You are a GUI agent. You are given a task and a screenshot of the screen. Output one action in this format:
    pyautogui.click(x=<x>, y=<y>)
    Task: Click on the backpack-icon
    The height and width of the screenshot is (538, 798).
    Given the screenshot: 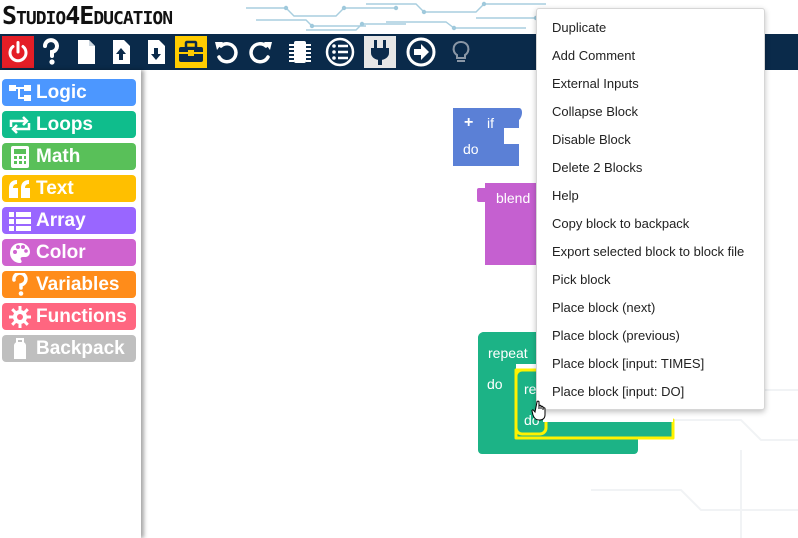 What is the action you would take?
    pyautogui.click(x=20, y=348)
    